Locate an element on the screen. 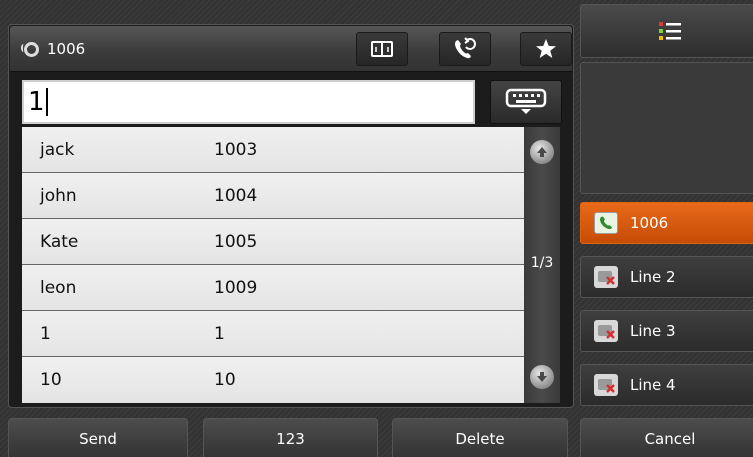 The image size is (753, 457). contact-name: Kate is located at coordinates (59, 241).